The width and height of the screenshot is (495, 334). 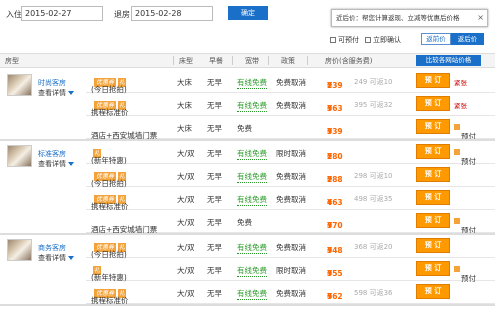 What do you see at coordinates (335, 156) in the screenshot?
I see `price-value: 280` at bounding box center [335, 156].